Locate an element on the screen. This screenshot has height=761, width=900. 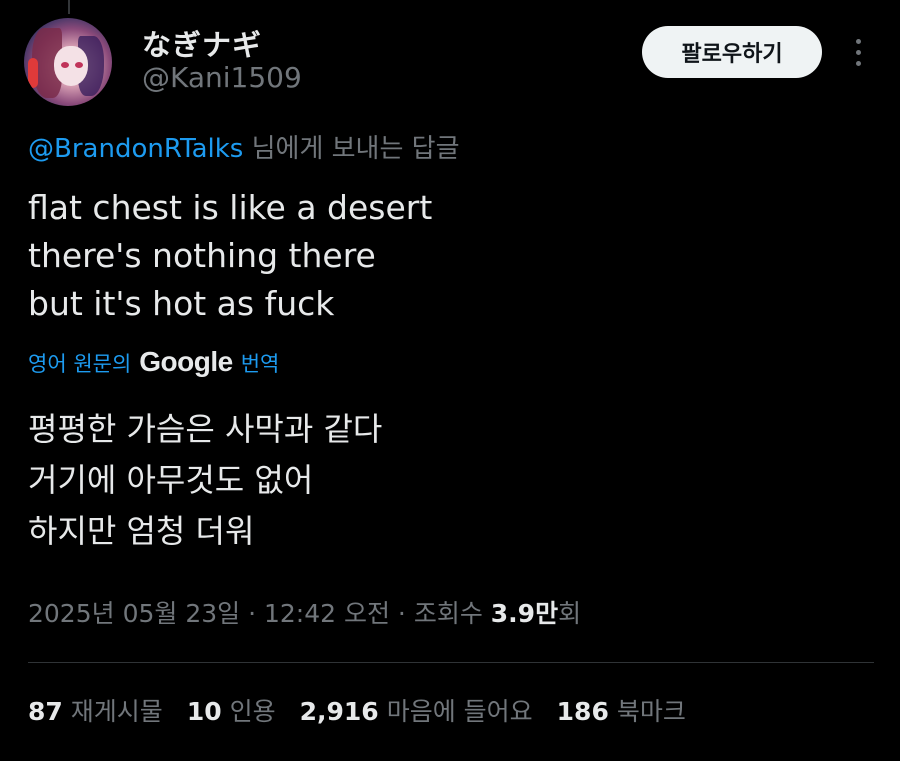
bookmarks-label: 북마크 is located at coordinates (651, 711).